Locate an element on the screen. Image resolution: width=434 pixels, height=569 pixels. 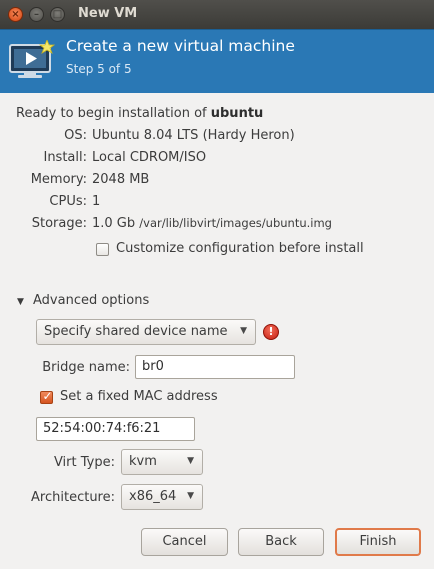
architecture-value: x86_64 is located at coordinates (153, 496).